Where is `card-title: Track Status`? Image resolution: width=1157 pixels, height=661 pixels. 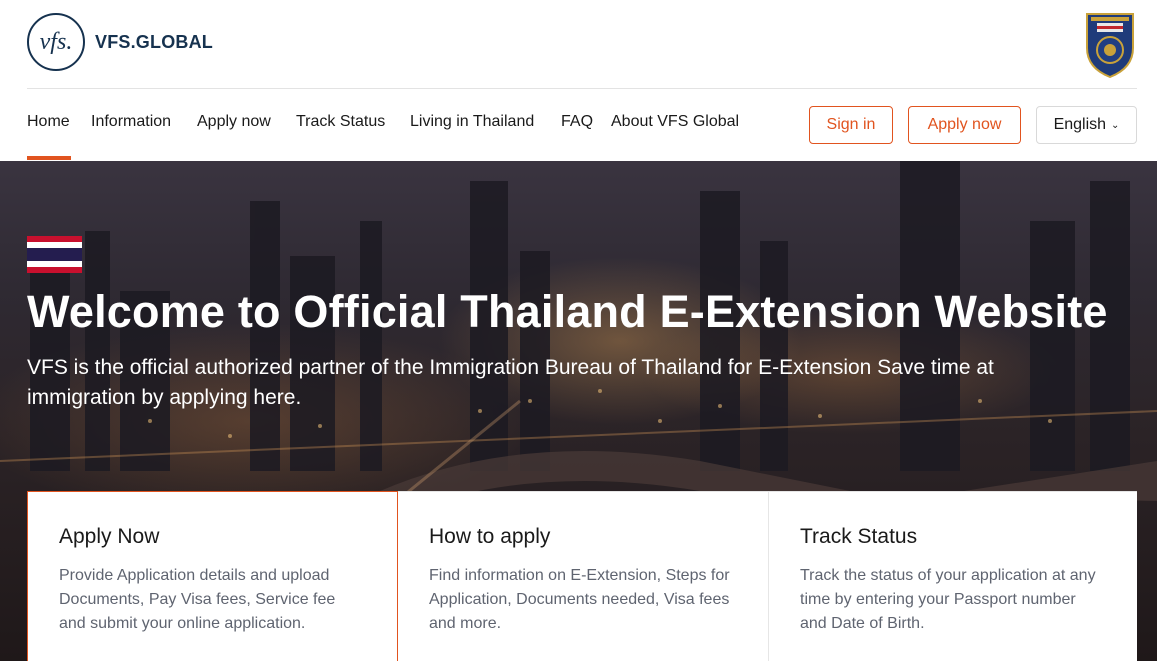 card-title: Track Status is located at coordinates (859, 536).